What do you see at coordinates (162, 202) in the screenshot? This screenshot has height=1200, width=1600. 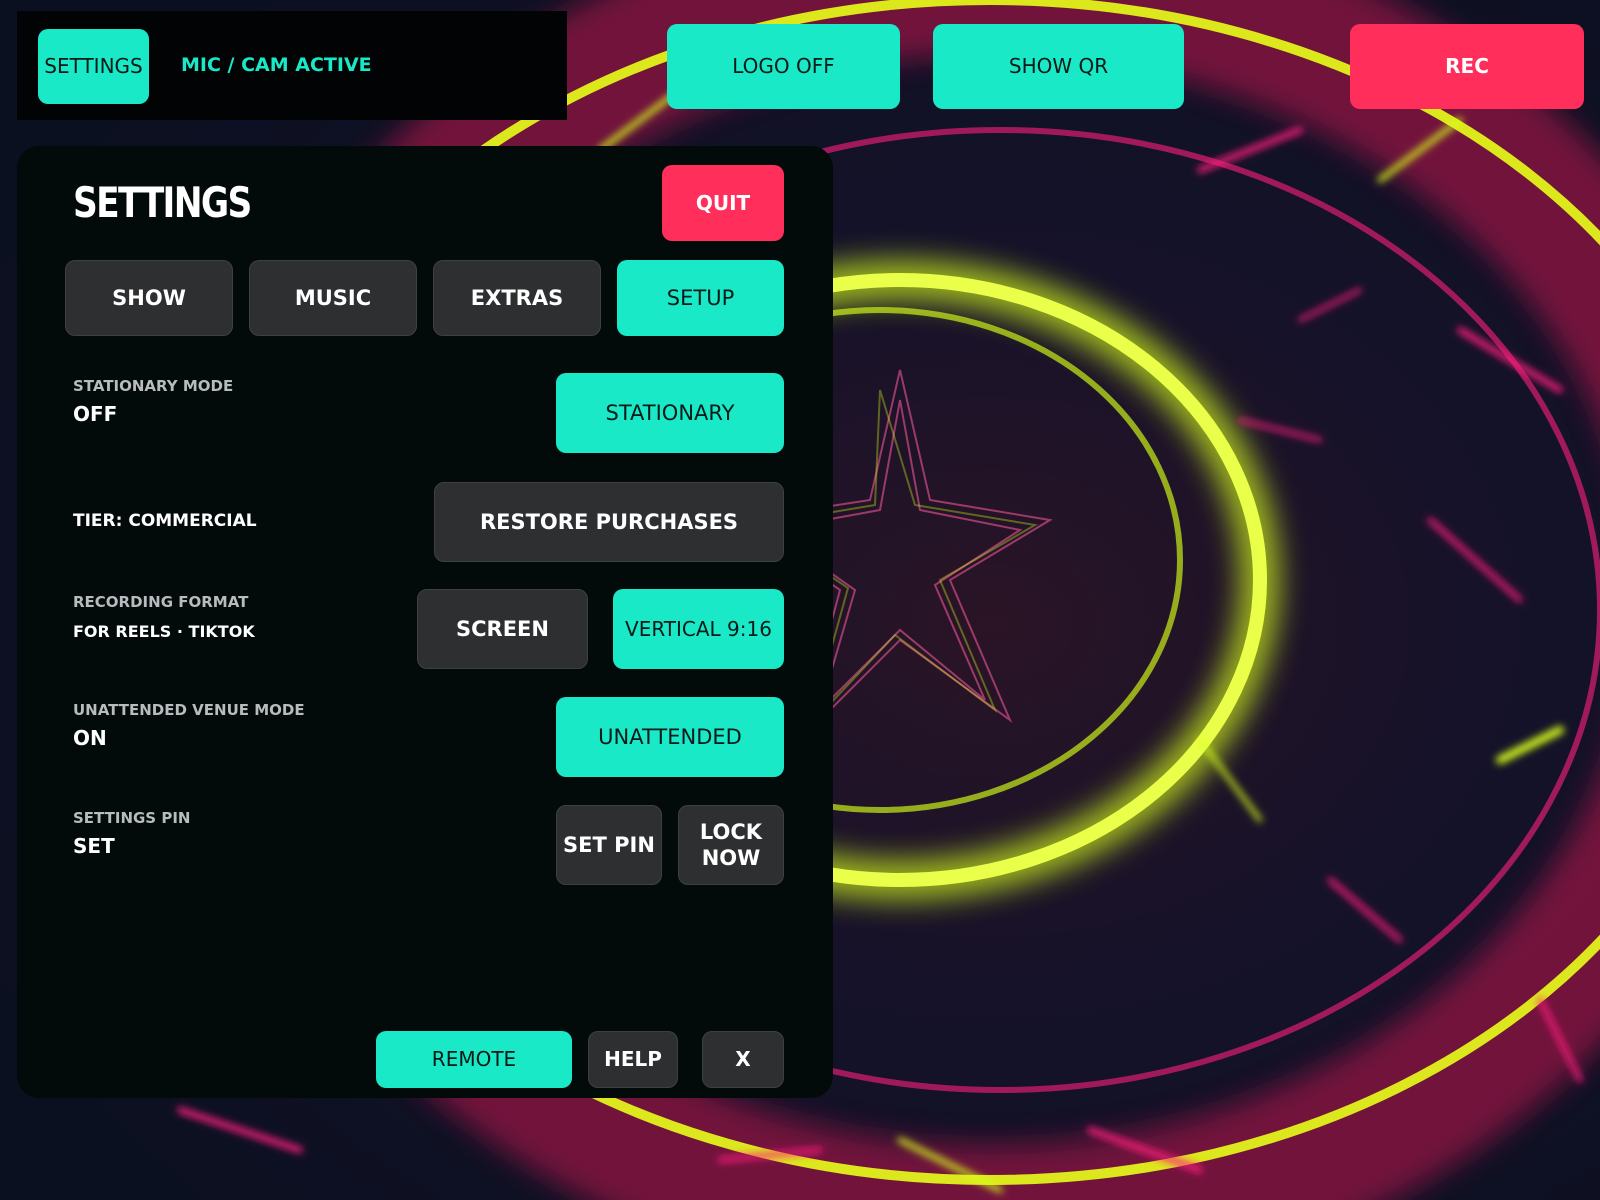 I see `panel-title: SETTINGS` at bounding box center [162, 202].